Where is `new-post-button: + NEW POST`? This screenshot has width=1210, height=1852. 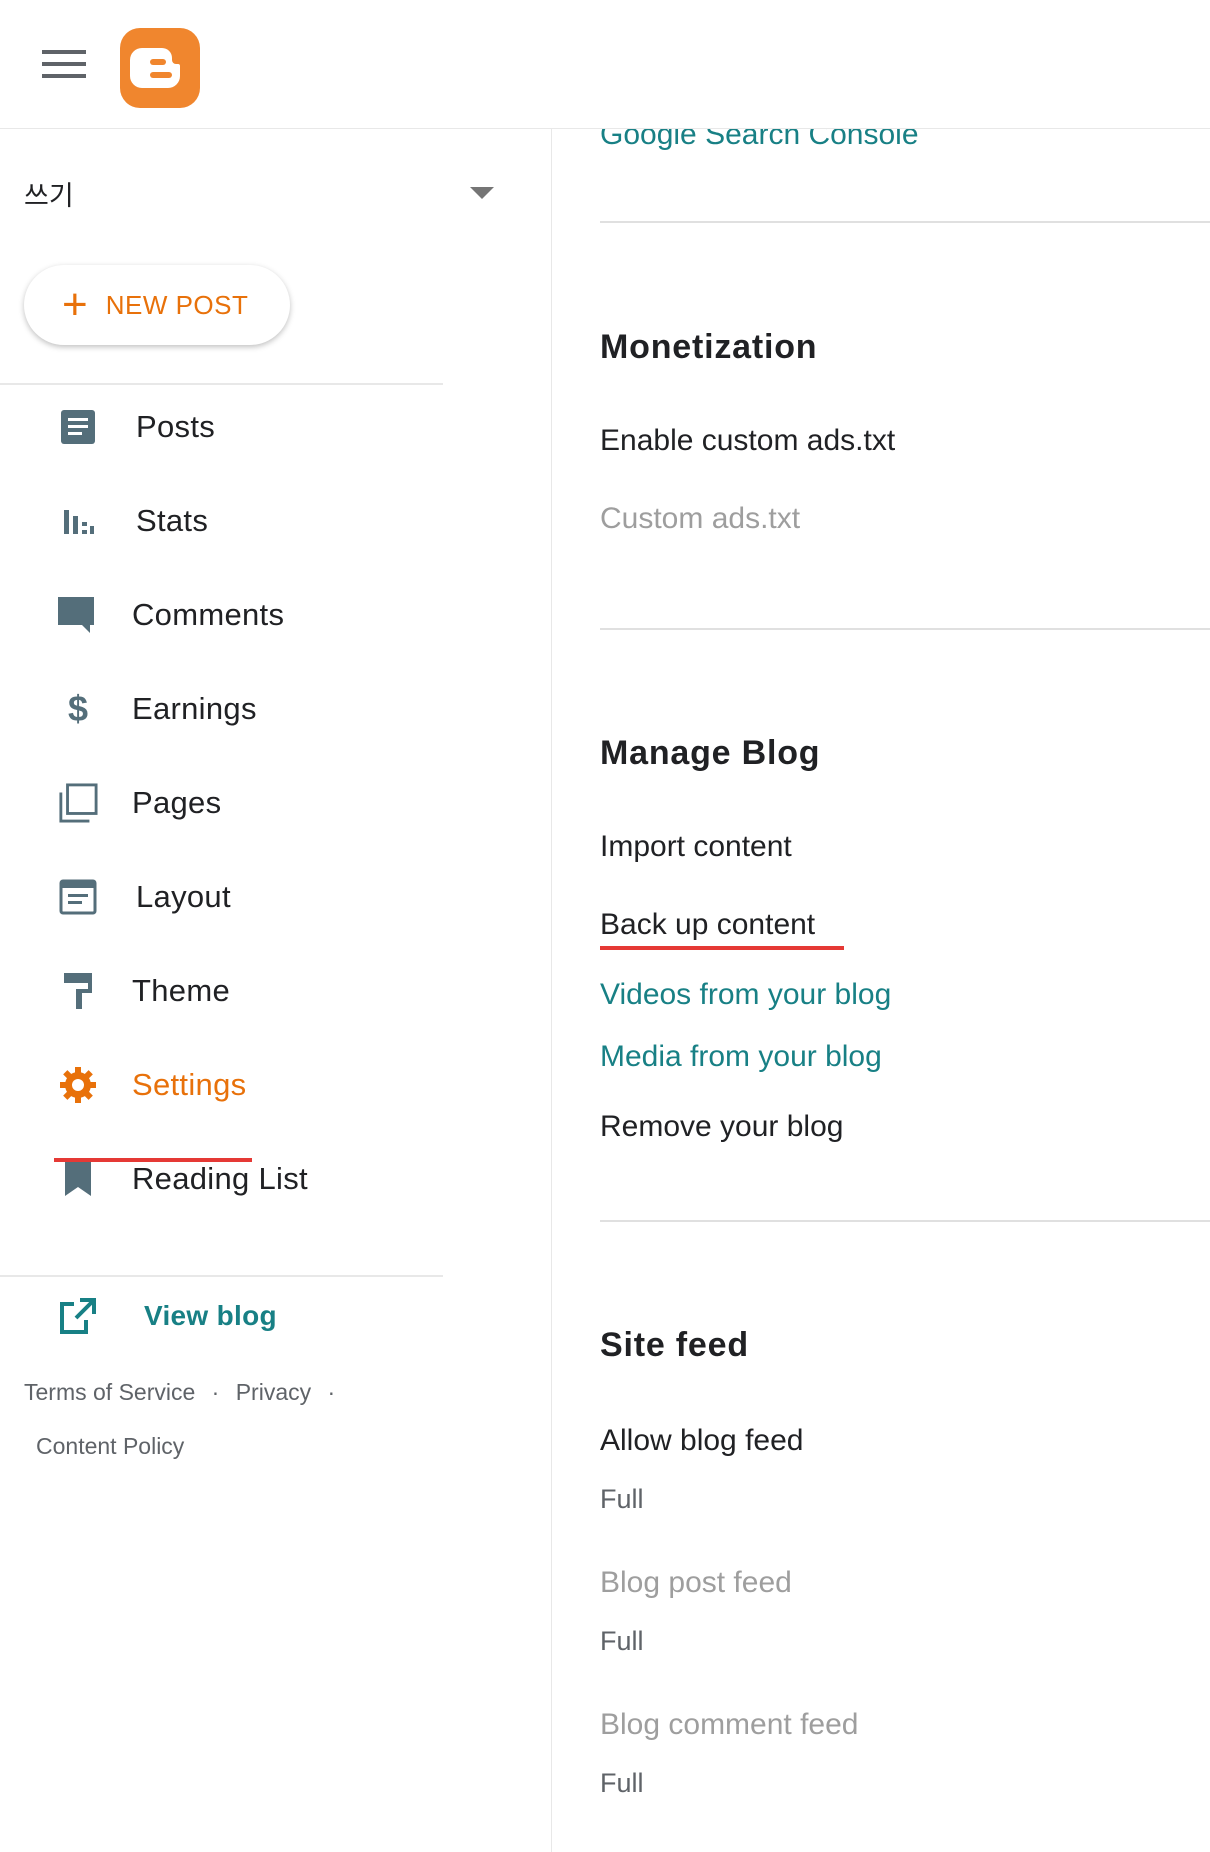 new-post-button: + NEW POST is located at coordinates (157, 305).